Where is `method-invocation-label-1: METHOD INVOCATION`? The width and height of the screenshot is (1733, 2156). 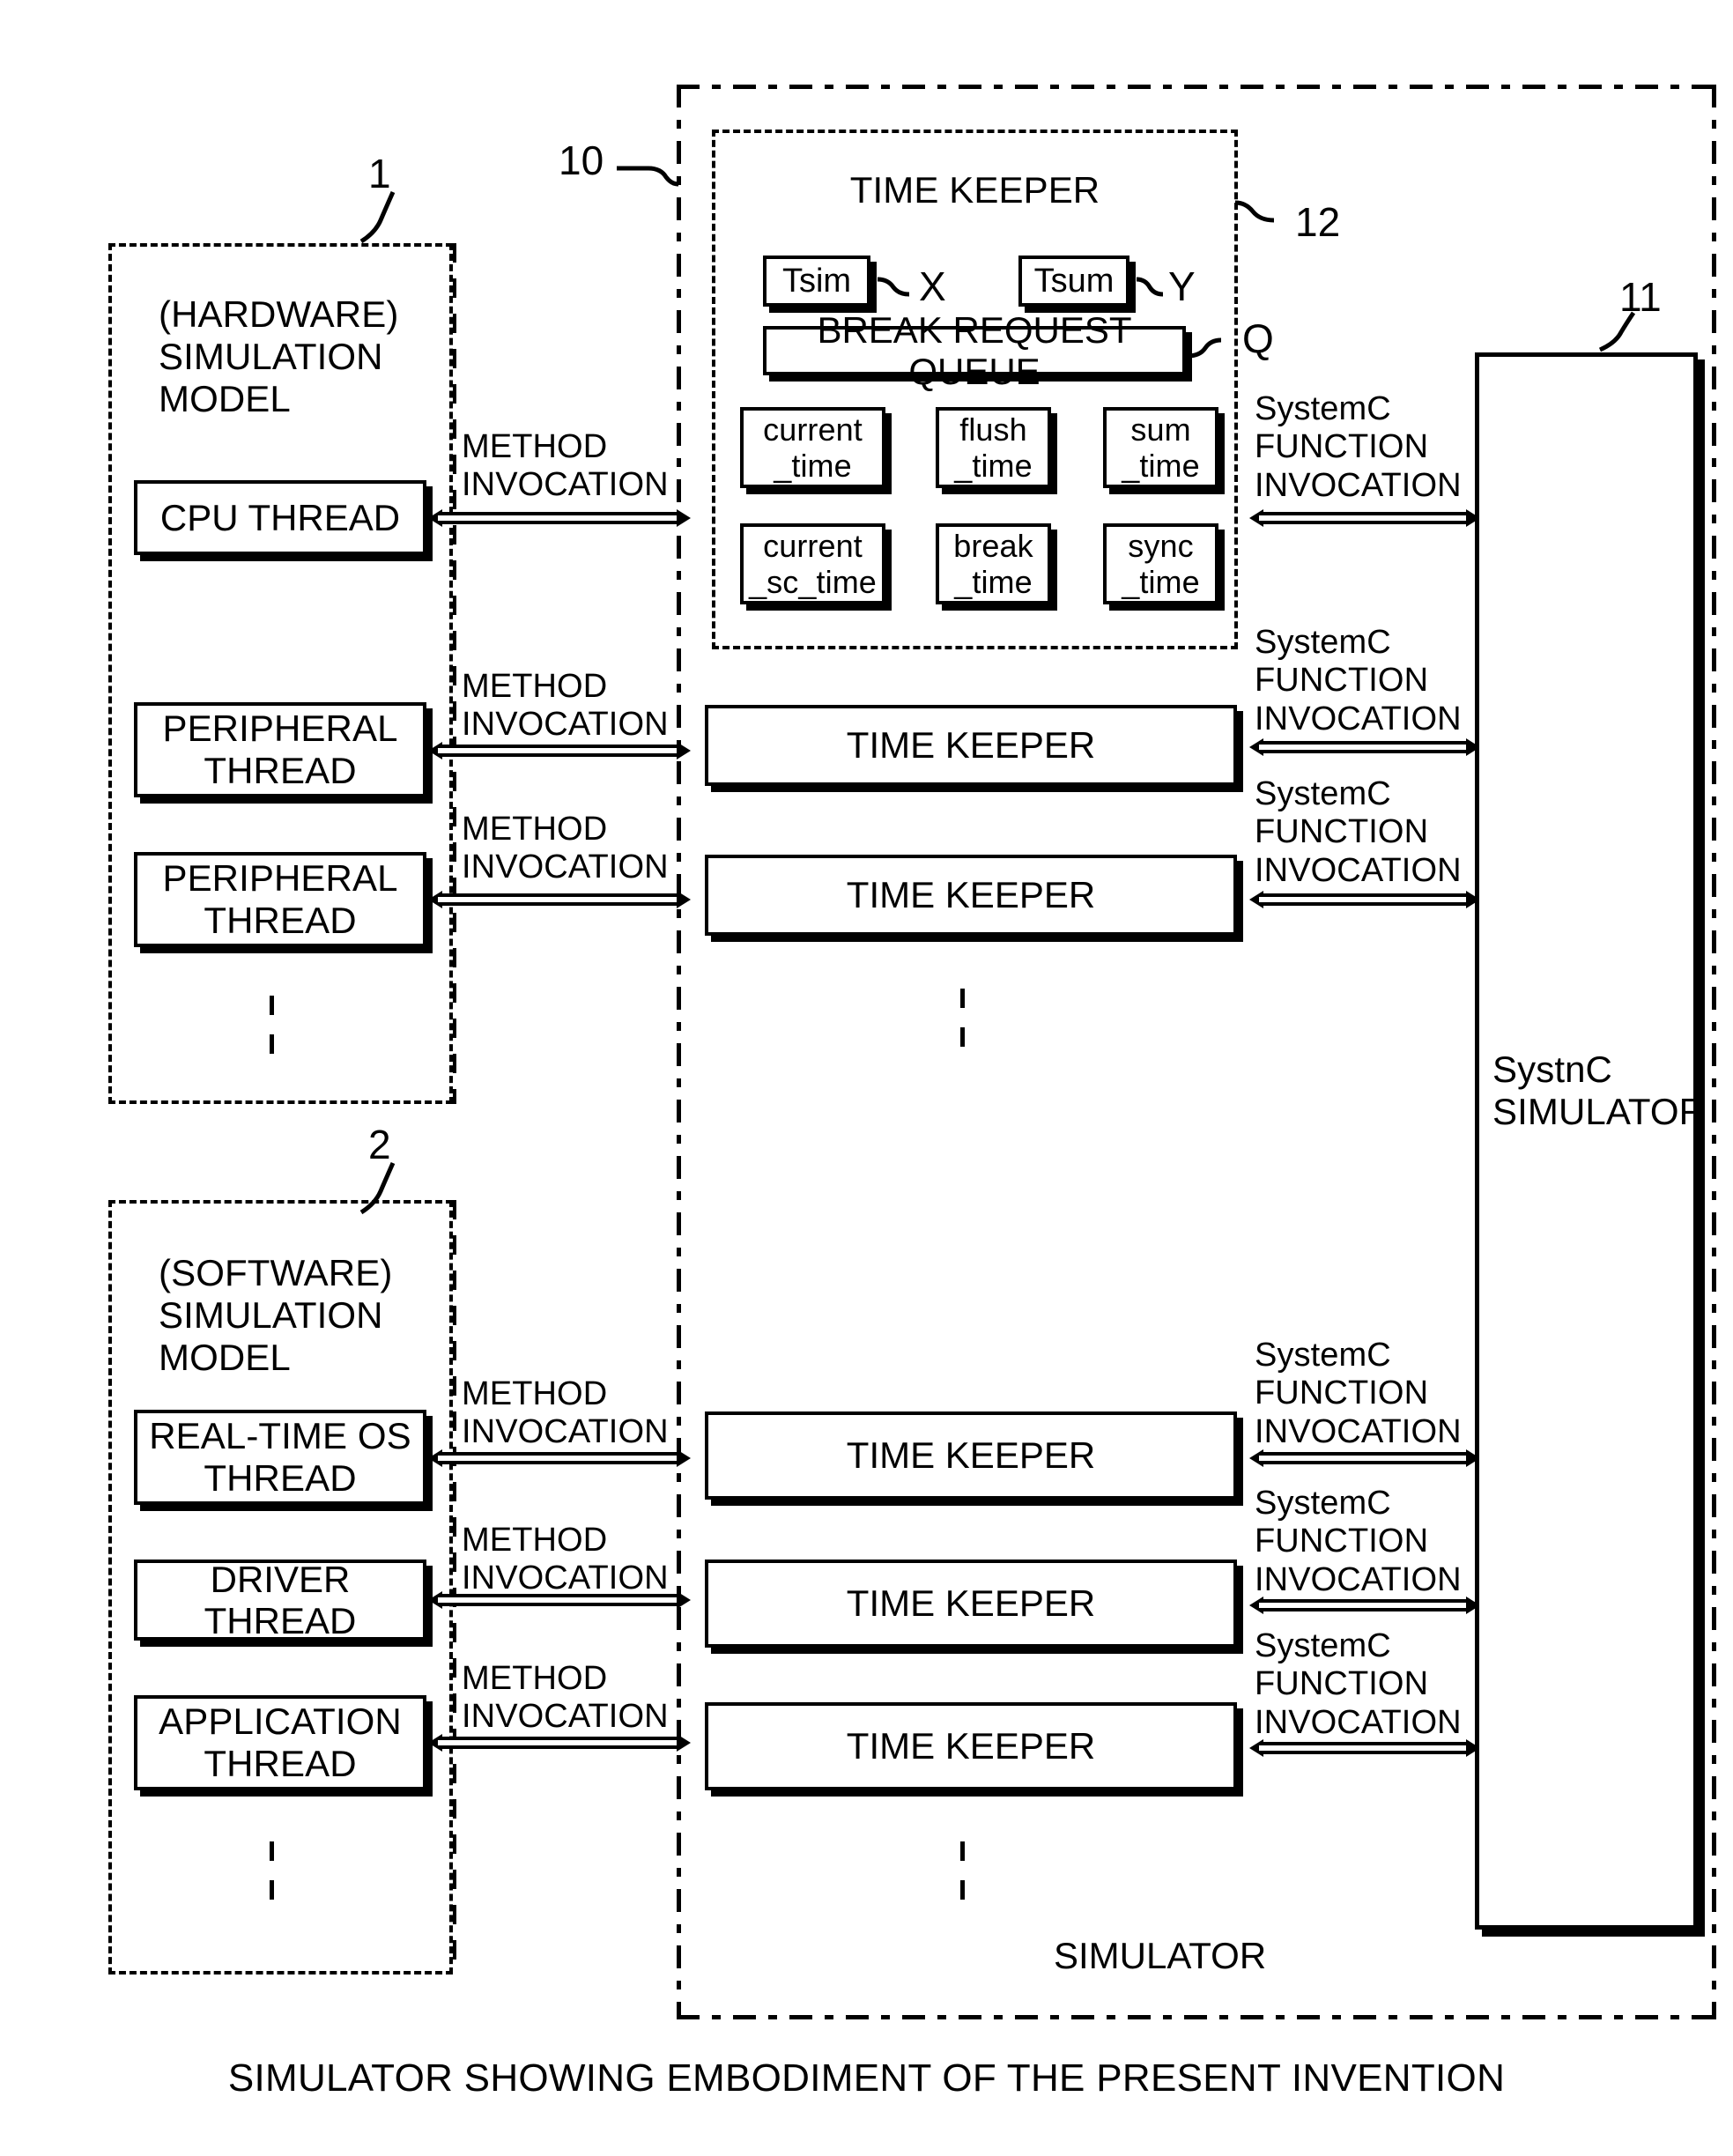 method-invocation-label-1: METHOD INVOCATION is located at coordinates (565, 466).